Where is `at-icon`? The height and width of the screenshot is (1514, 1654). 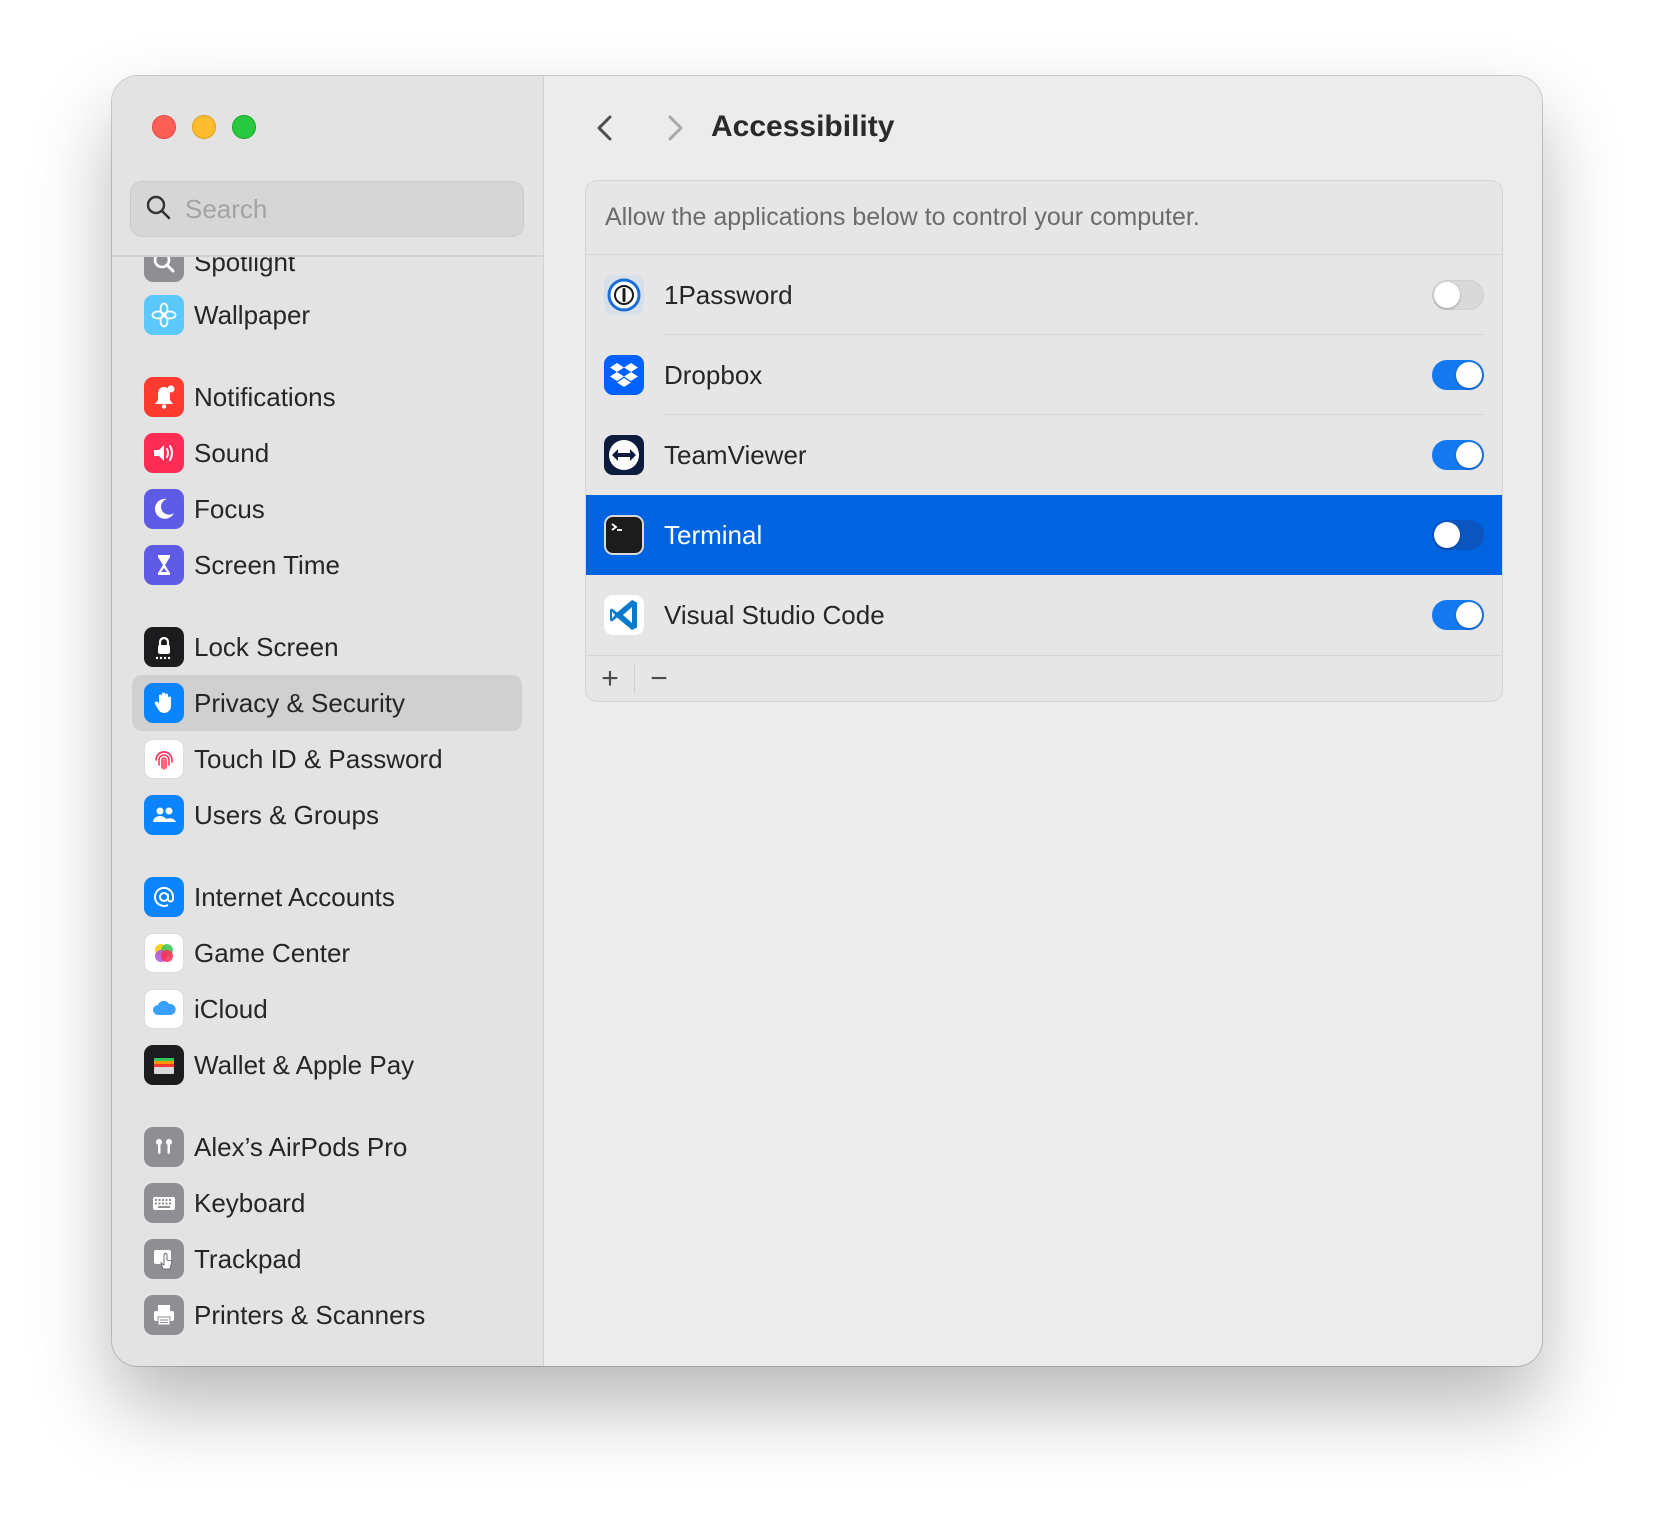 at-icon is located at coordinates (164, 897).